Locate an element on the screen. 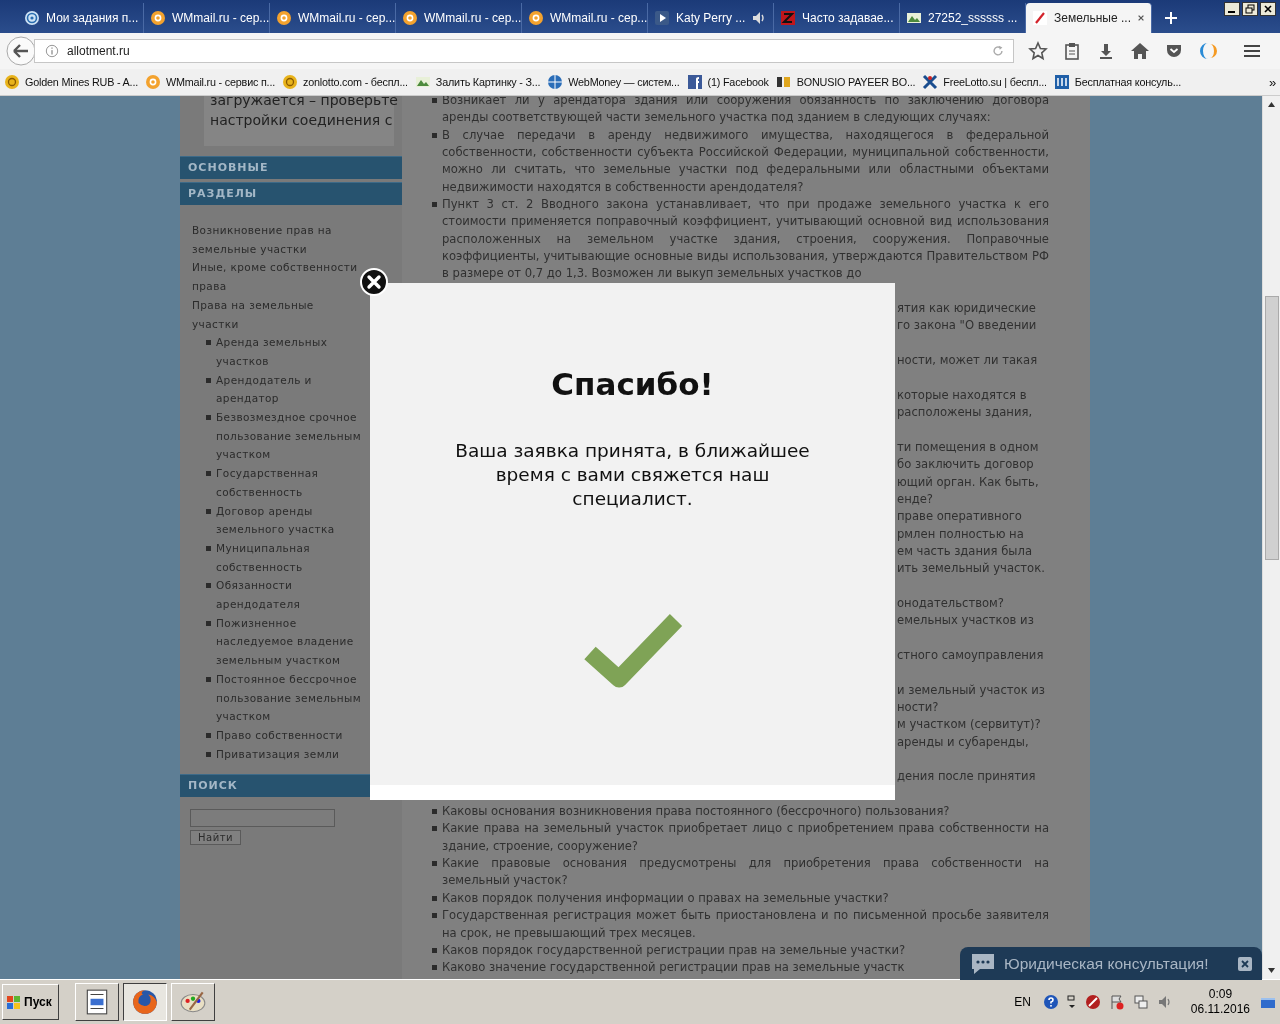  more-bookmarks-button: » is located at coordinates (1272, 82).